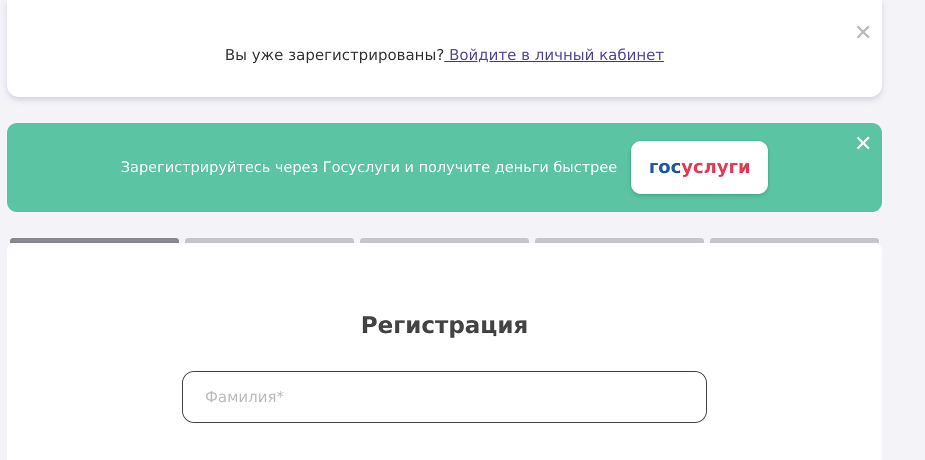 Image resolution: width=925 pixels, height=460 pixels. Describe the element at coordinates (444, 326) in the screenshot. I see `form-title: Регистрация` at that location.